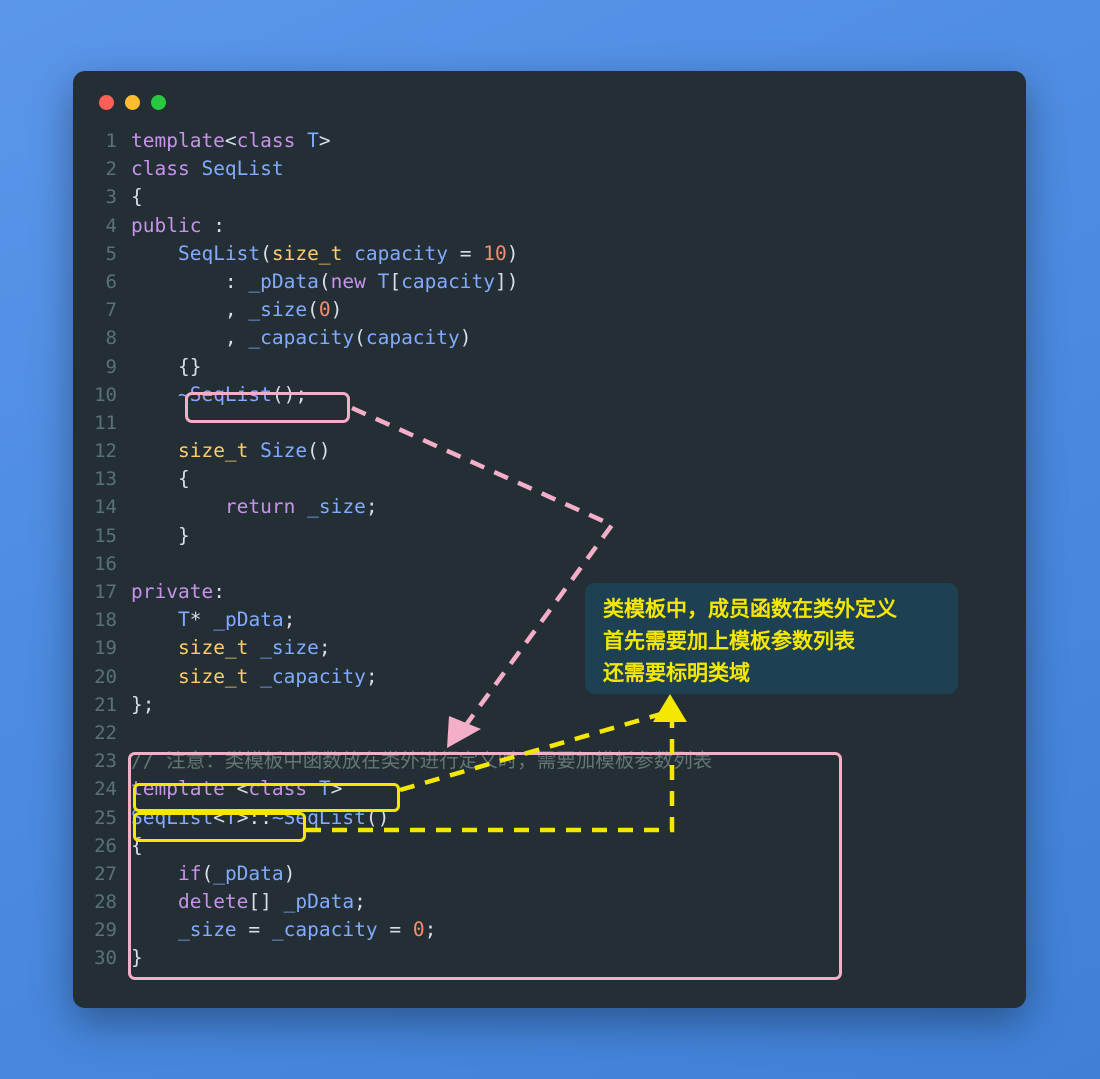 The image size is (1100, 1079). Describe the element at coordinates (106, 102) in the screenshot. I see `close-button` at that location.